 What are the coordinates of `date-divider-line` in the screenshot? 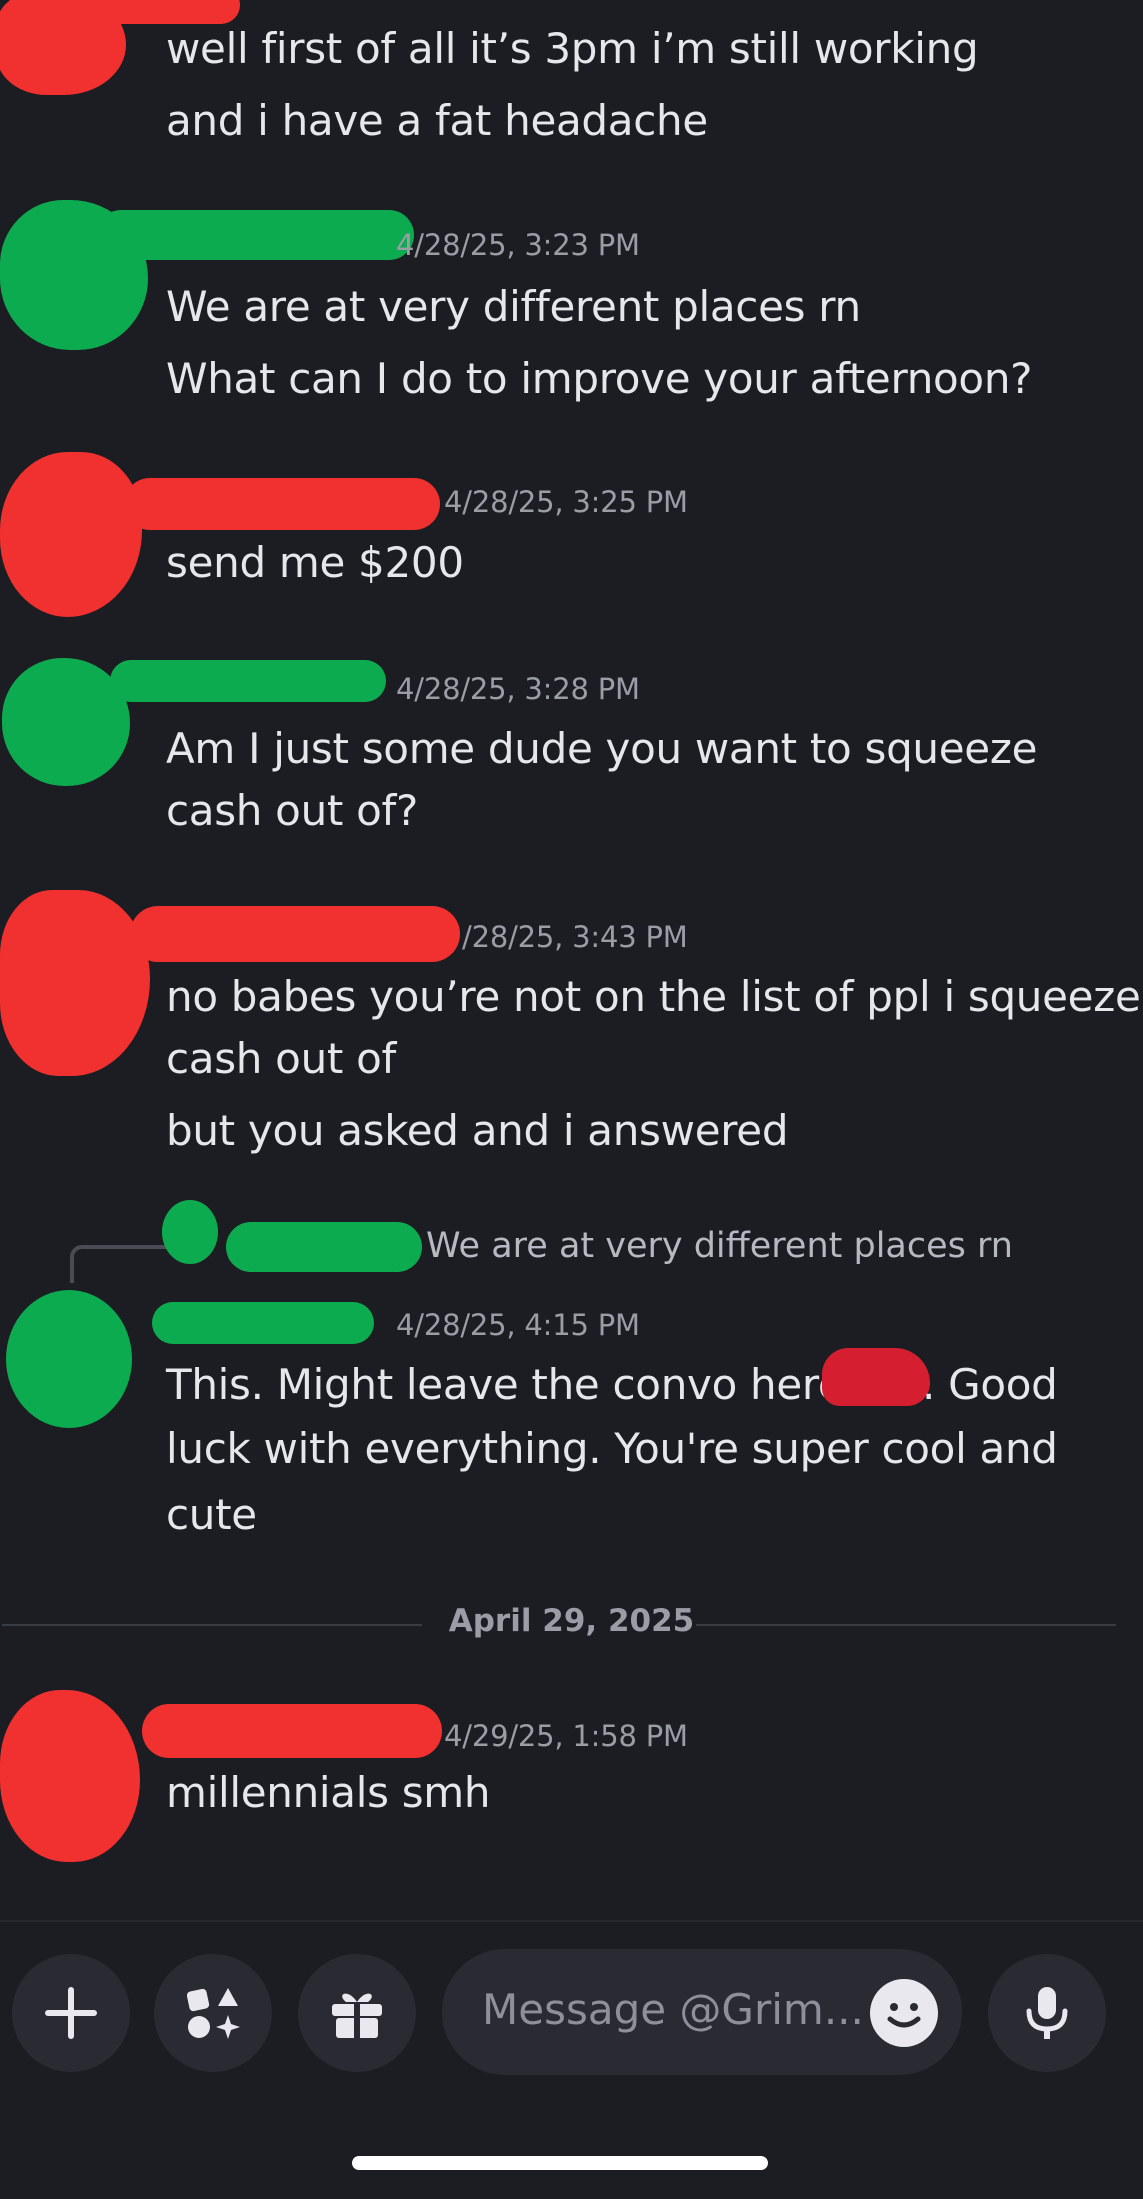 It's located at (906, 1625).